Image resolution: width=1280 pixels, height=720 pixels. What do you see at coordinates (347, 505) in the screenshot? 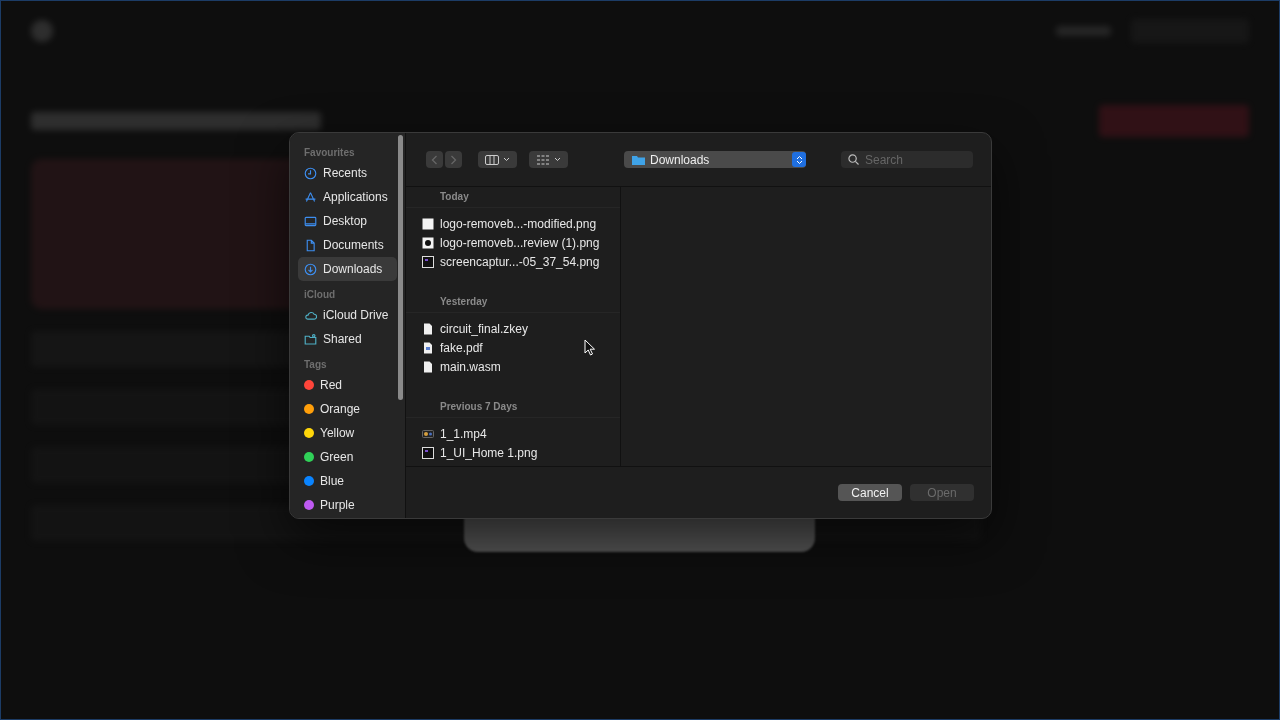
I see `sidebar-item: Purple` at bounding box center [347, 505].